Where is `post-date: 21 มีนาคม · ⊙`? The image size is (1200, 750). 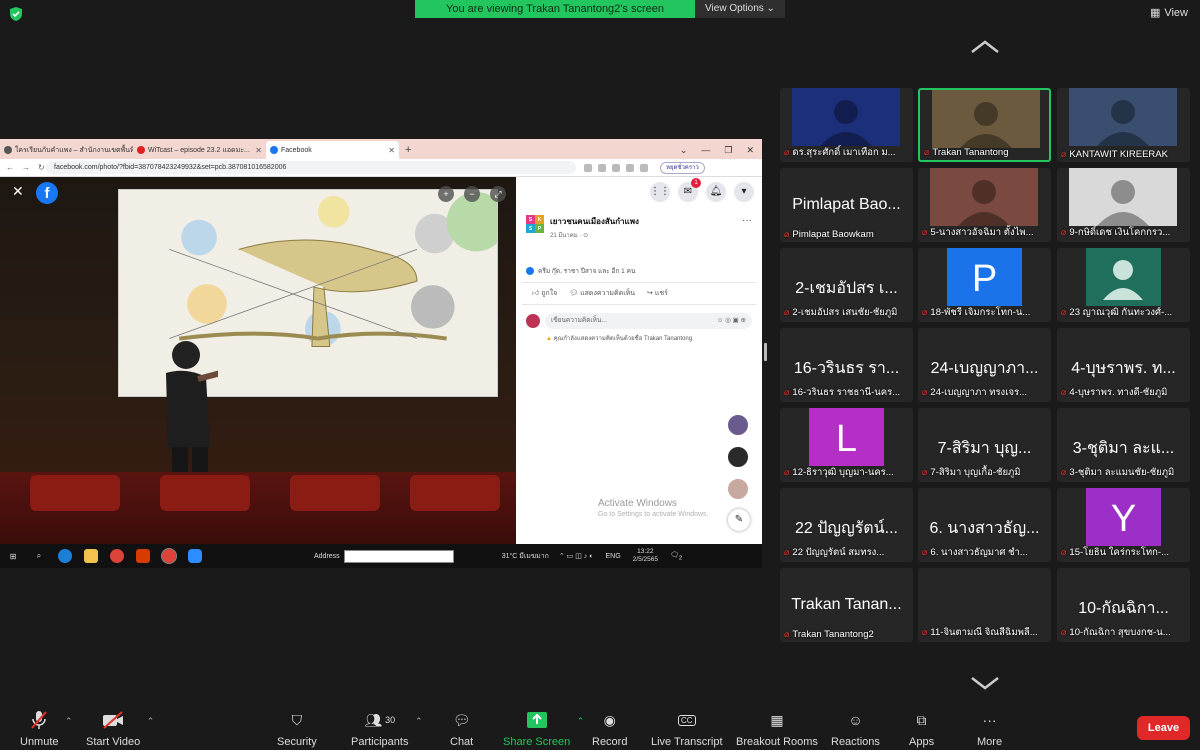 post-date: 21 มีนาคม · ⊙ is located at coordinates (594, 235).